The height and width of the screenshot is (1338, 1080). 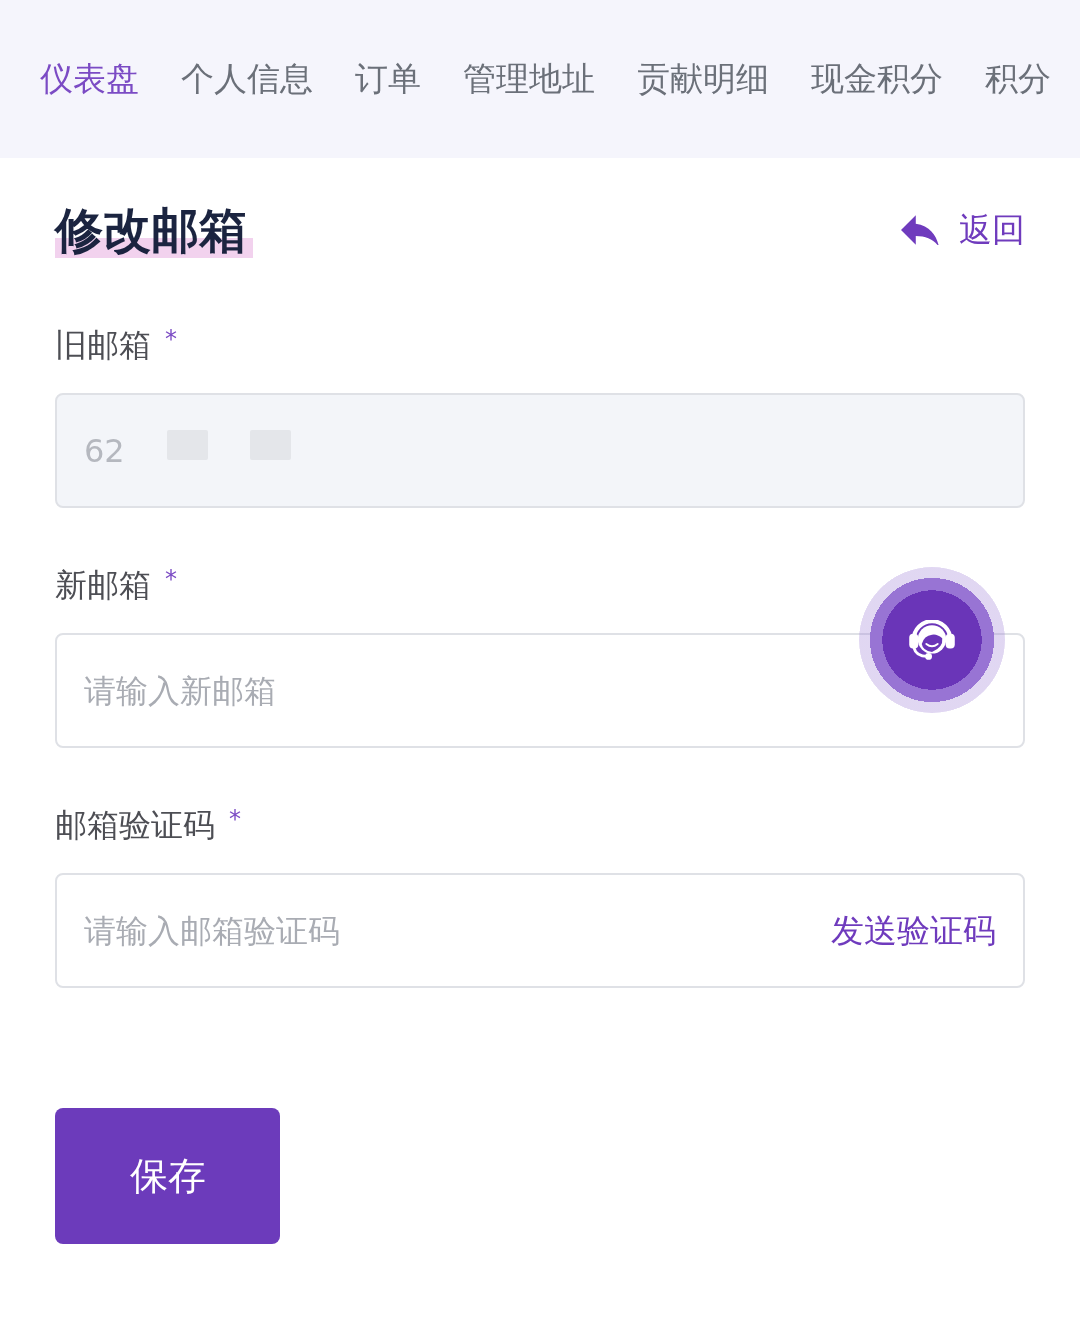 I want to click on field-label: 新邮箱, so click(x=103, y=585).